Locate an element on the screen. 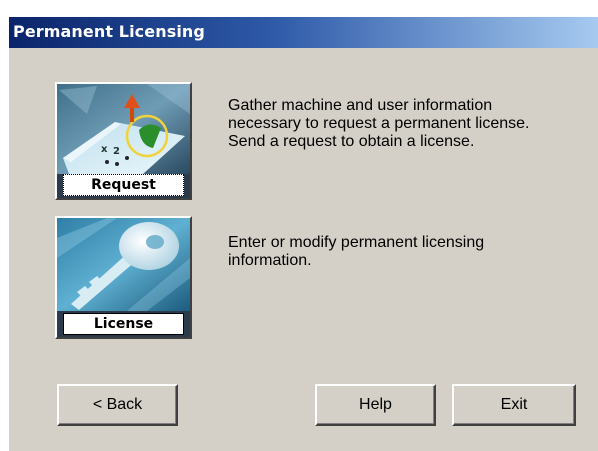  license-button: License is located at coordinates (123, 277).